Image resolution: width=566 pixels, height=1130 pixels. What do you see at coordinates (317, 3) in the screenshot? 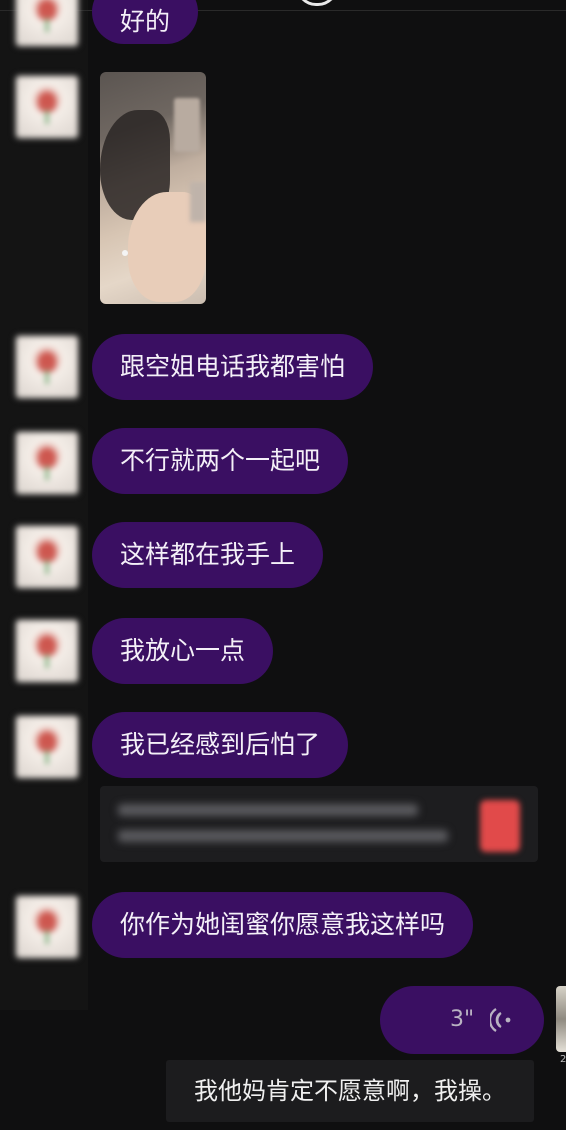
I see `home-indicator-icon` at bounding box center [317, 3].